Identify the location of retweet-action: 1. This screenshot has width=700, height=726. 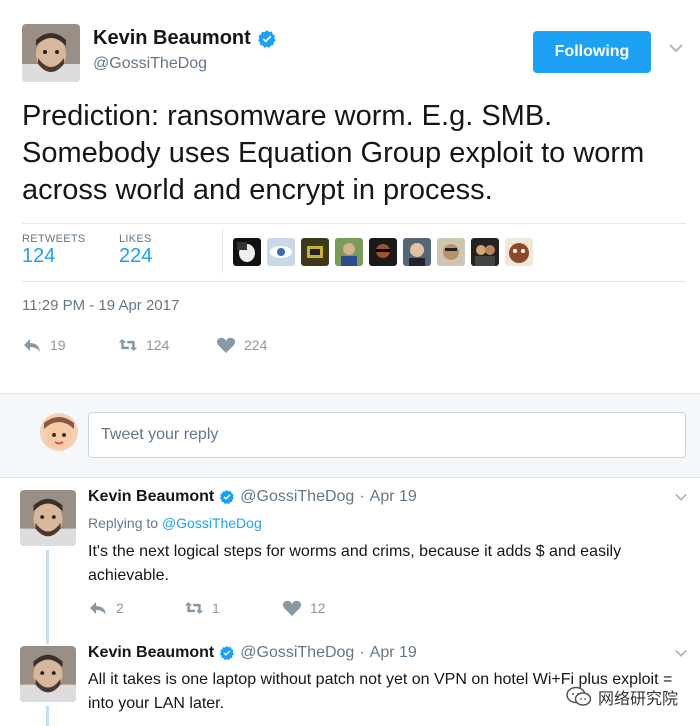
(202, 608).